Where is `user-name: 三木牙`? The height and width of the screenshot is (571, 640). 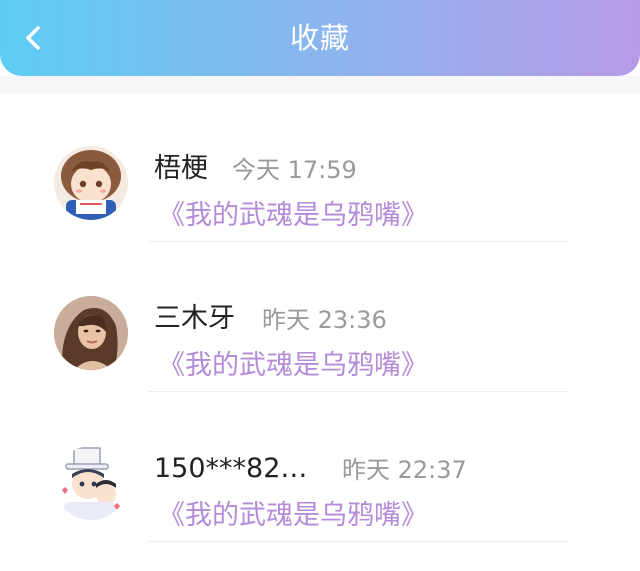 user-name: 三木牙 is located at coordinates (194, 318).